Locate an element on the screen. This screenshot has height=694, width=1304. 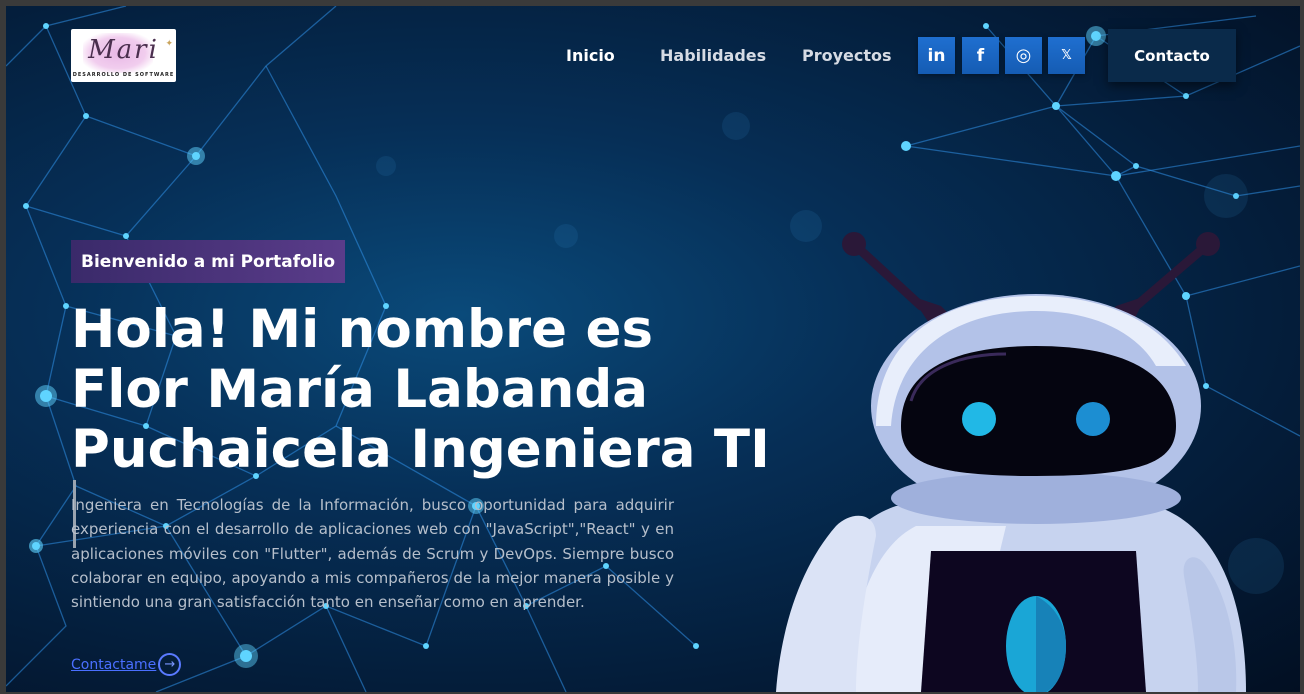
nav-link-inicio: Inicio is located at coordinates (590, 55).